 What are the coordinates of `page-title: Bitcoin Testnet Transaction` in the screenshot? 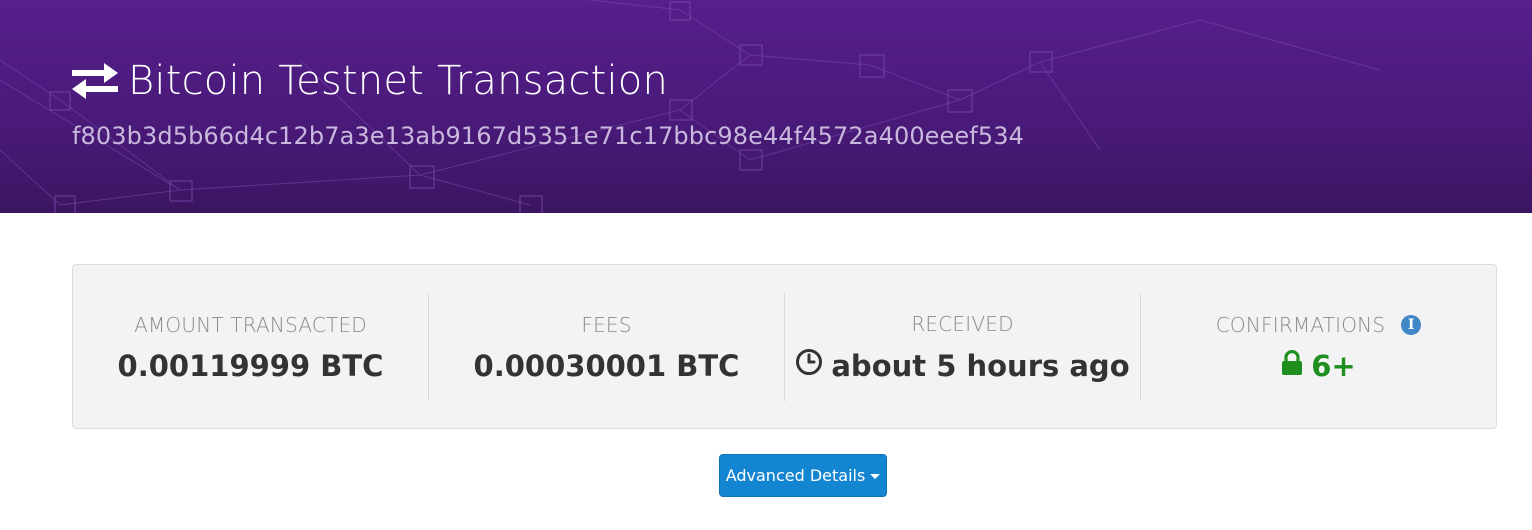 It's located at (370, 81).